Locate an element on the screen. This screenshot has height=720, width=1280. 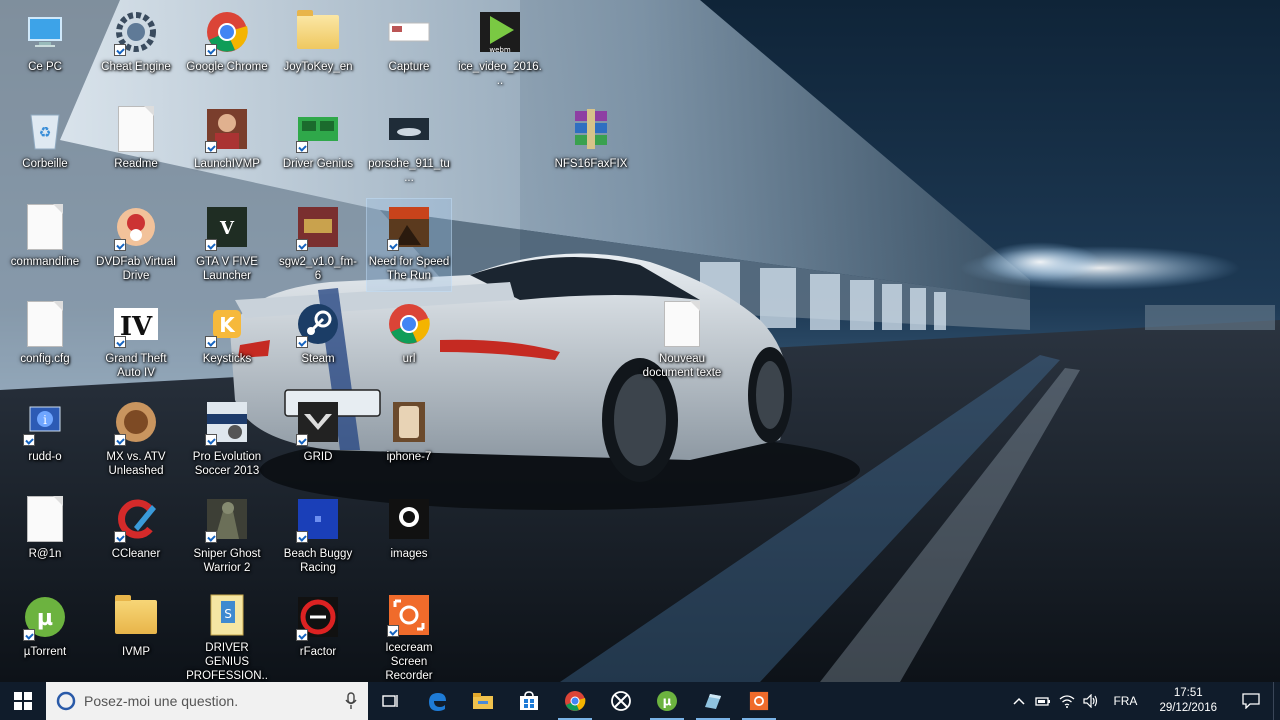
svg-text: K is located at coordinates (227, 325).